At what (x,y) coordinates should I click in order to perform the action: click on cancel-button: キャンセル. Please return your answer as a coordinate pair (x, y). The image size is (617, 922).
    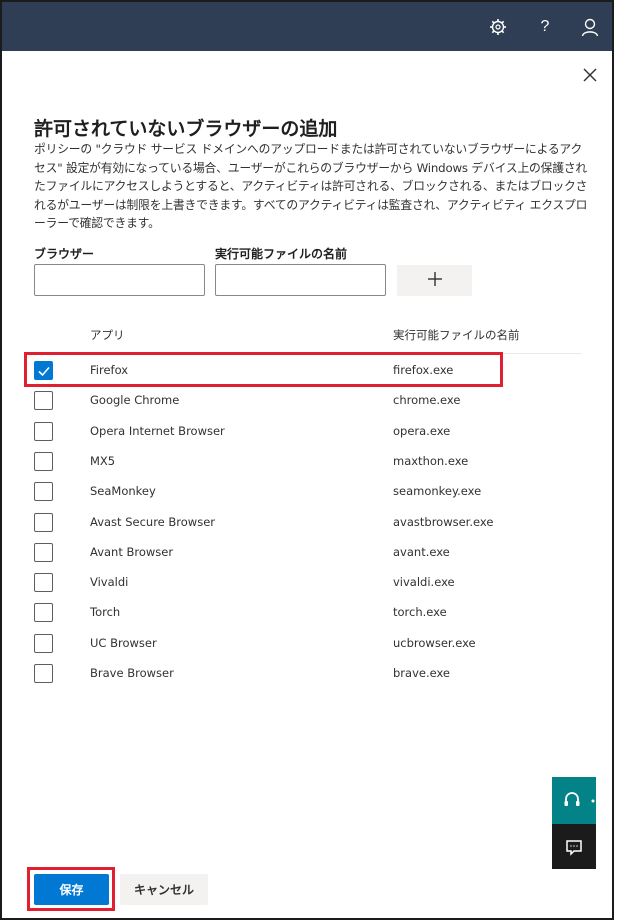
    Looking at the image, I should click on (164, 889).